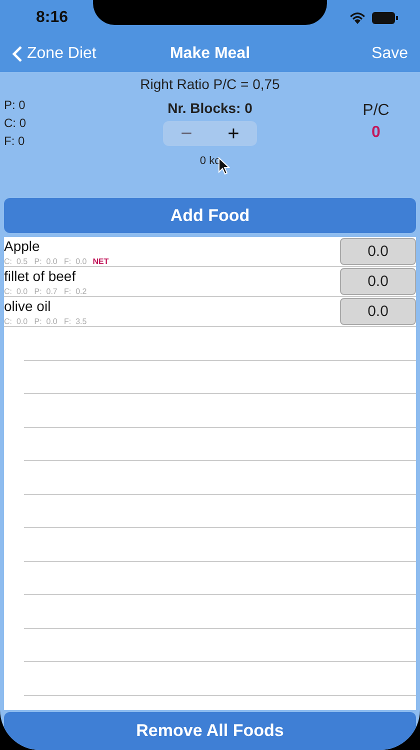 This screenshot has width=420, height=750. What do you see at coordinates (357, 18) in the screenshot?
I see `wifi-icon` at bounding box center [357, 18].